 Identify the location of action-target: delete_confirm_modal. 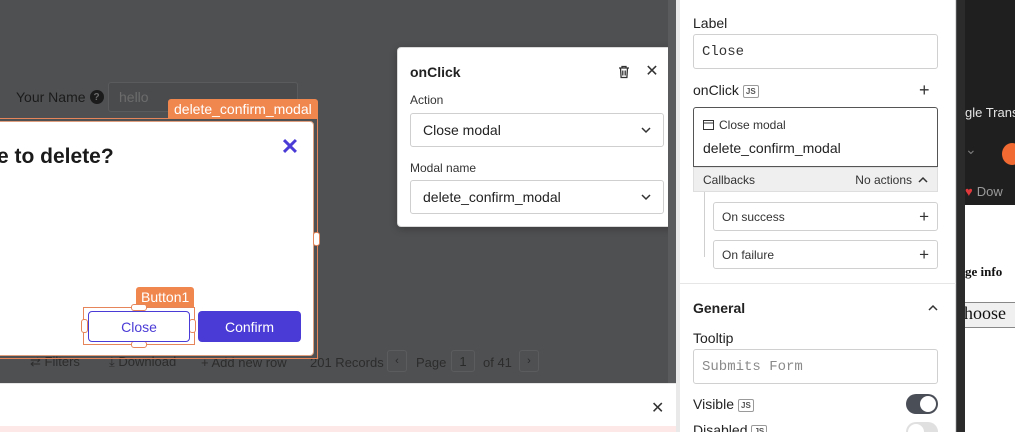
(772, 148).